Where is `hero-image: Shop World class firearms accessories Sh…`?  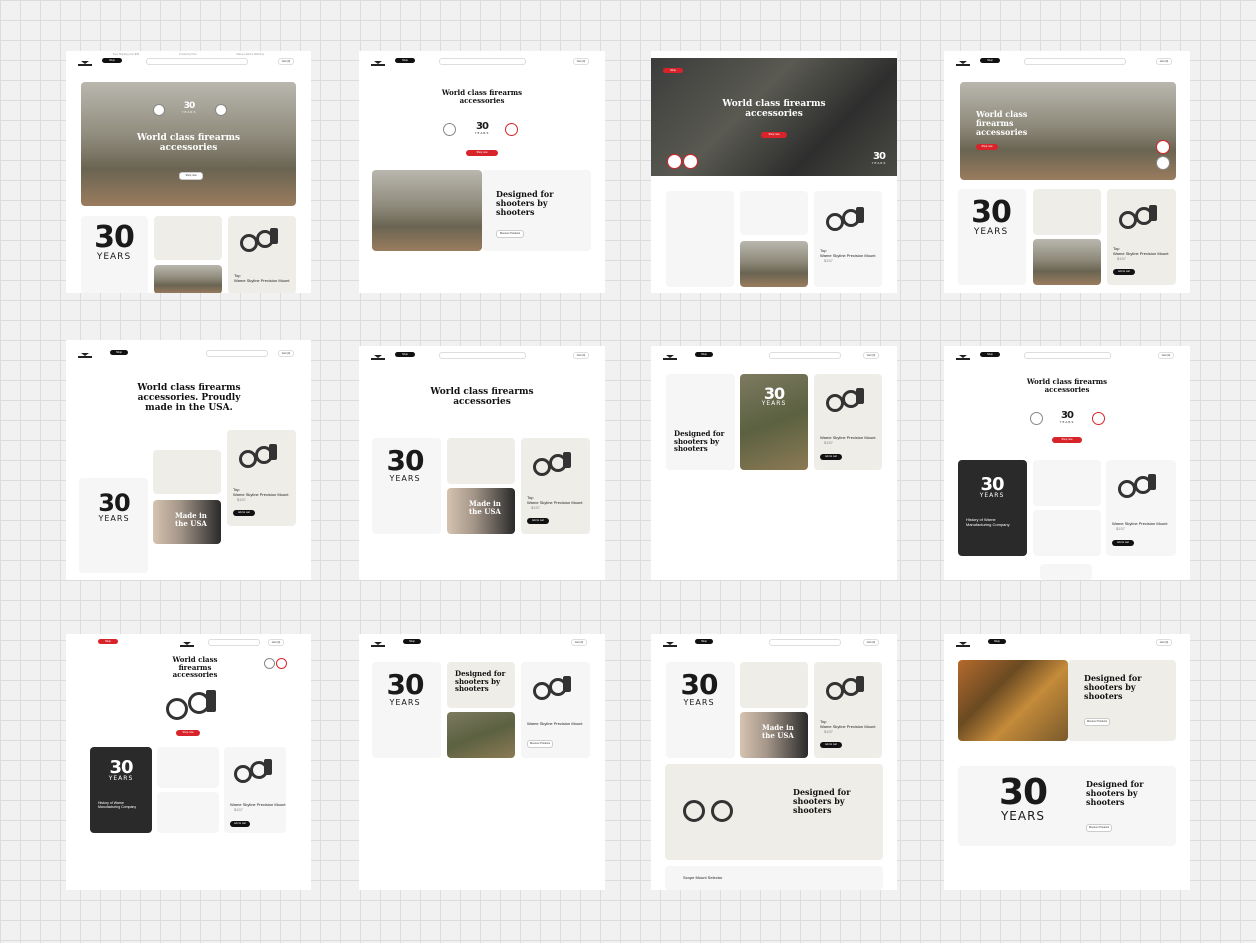
hero-image: Shop World class firearms accessories Sh… is located at coordinates (774, 117).